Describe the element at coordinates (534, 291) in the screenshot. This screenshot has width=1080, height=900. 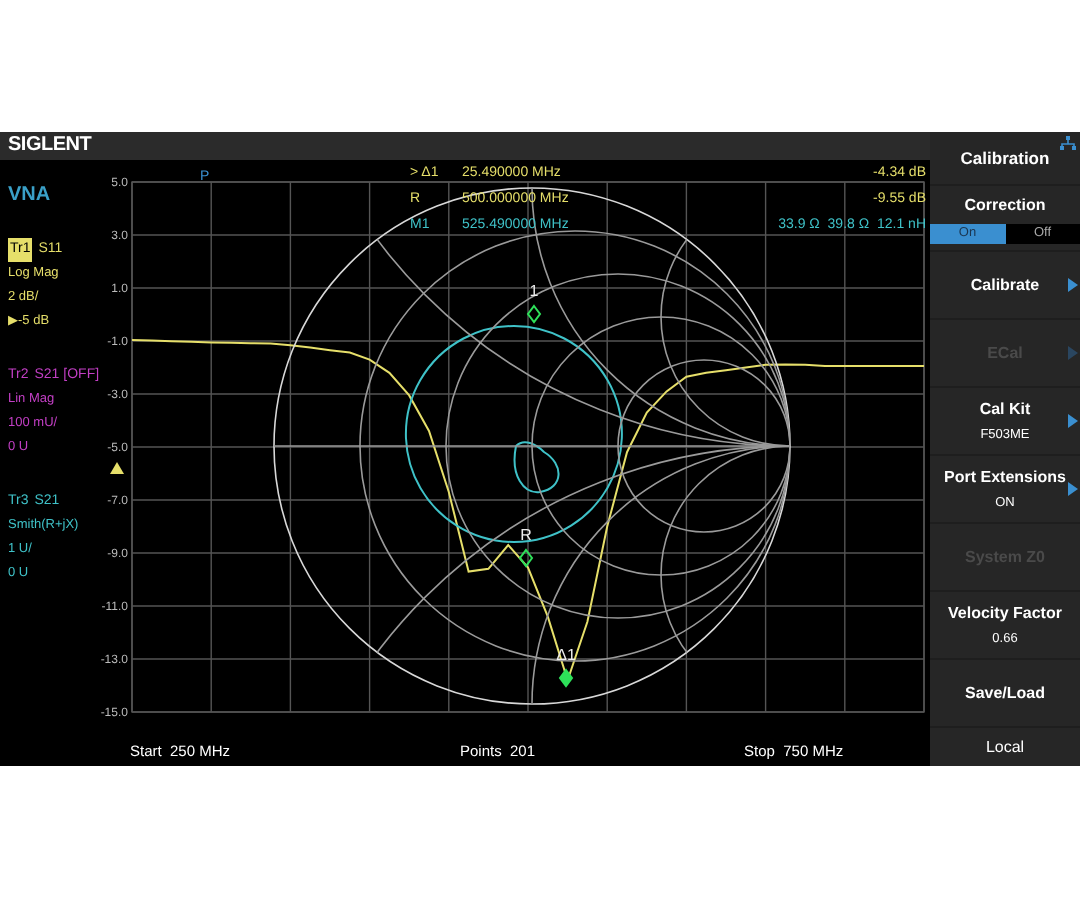
I see `marker-label: 1` at that location.